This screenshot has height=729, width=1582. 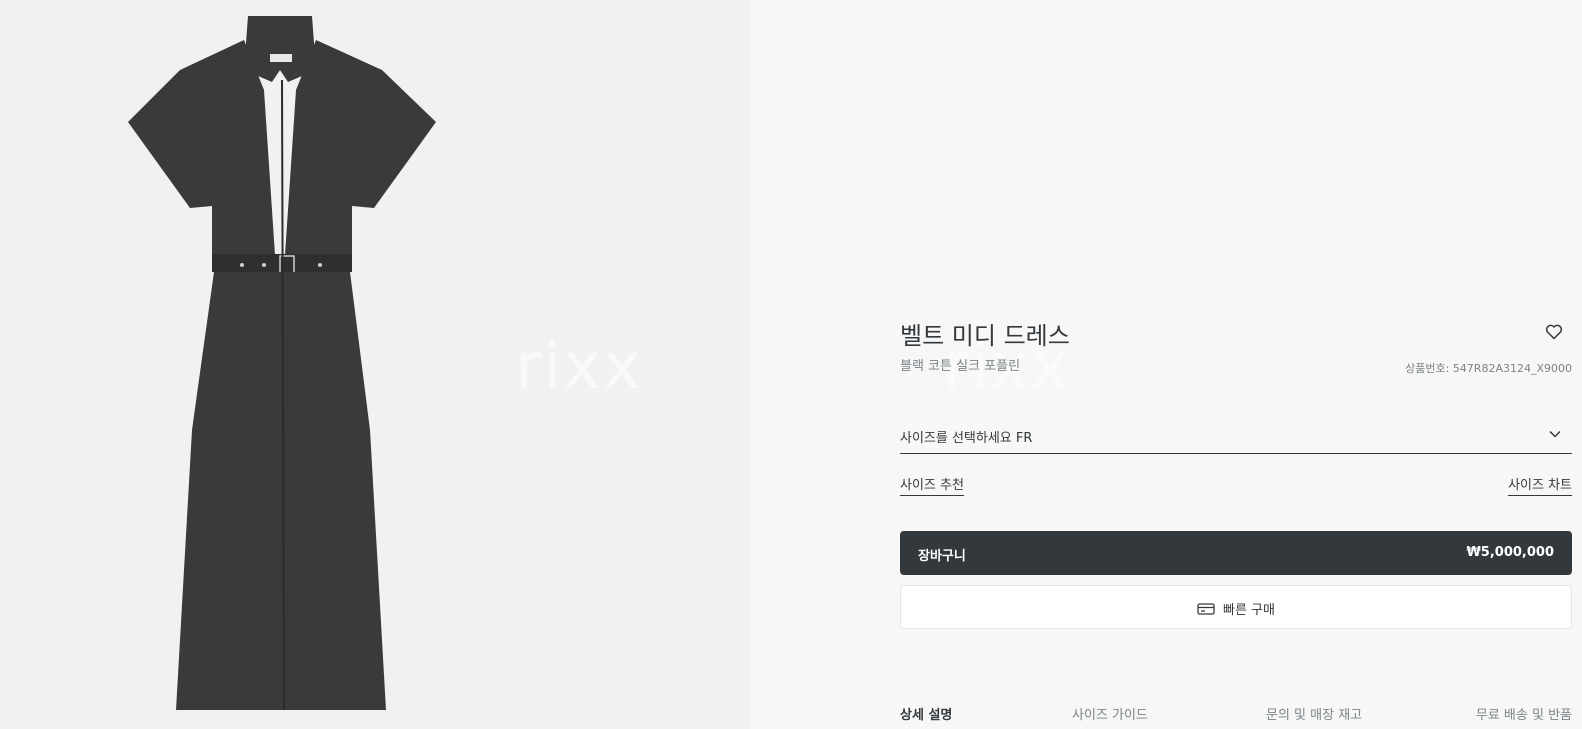 I want to click on heart-icon, so click(x=1554, y=332).